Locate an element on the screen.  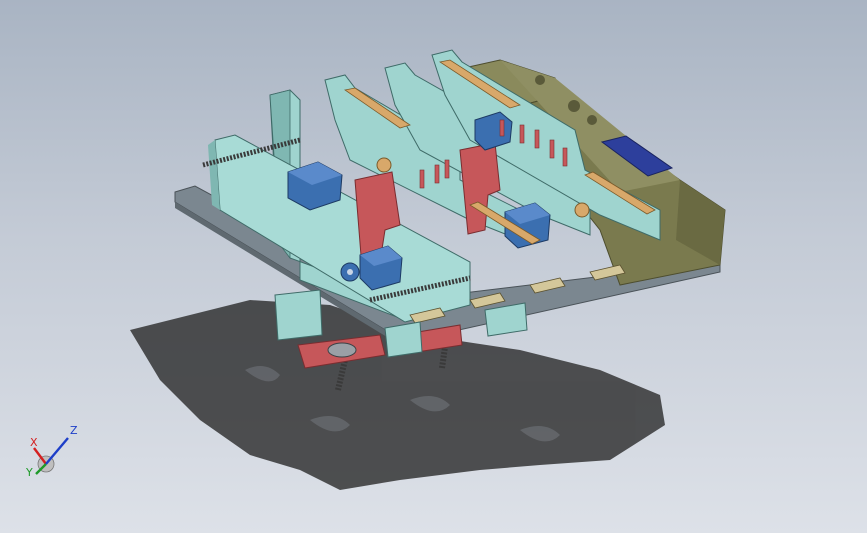
triad-x-label: X is located at coordinates (34, 442).